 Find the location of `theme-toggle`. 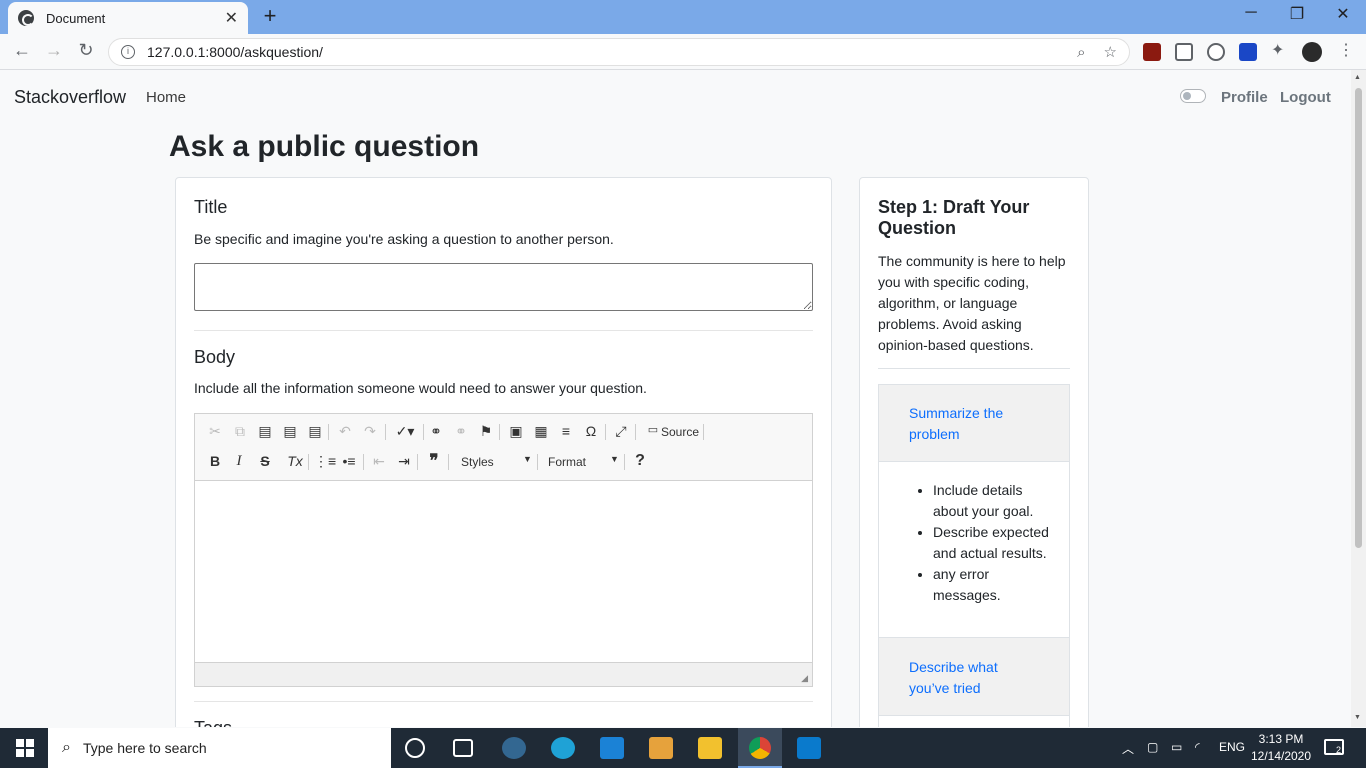

theme-toggle is located at coordinates (1193, 96).